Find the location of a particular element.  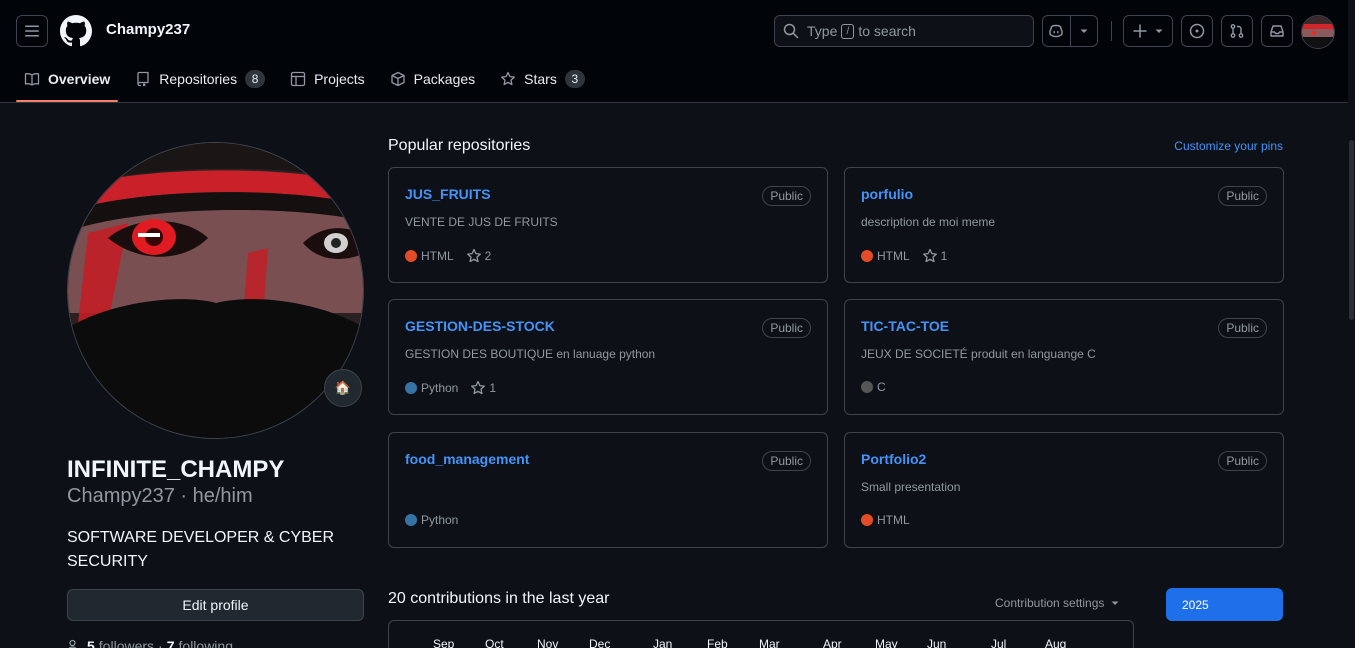

scrollbar-thumb is located at coordinates (1351, 230).